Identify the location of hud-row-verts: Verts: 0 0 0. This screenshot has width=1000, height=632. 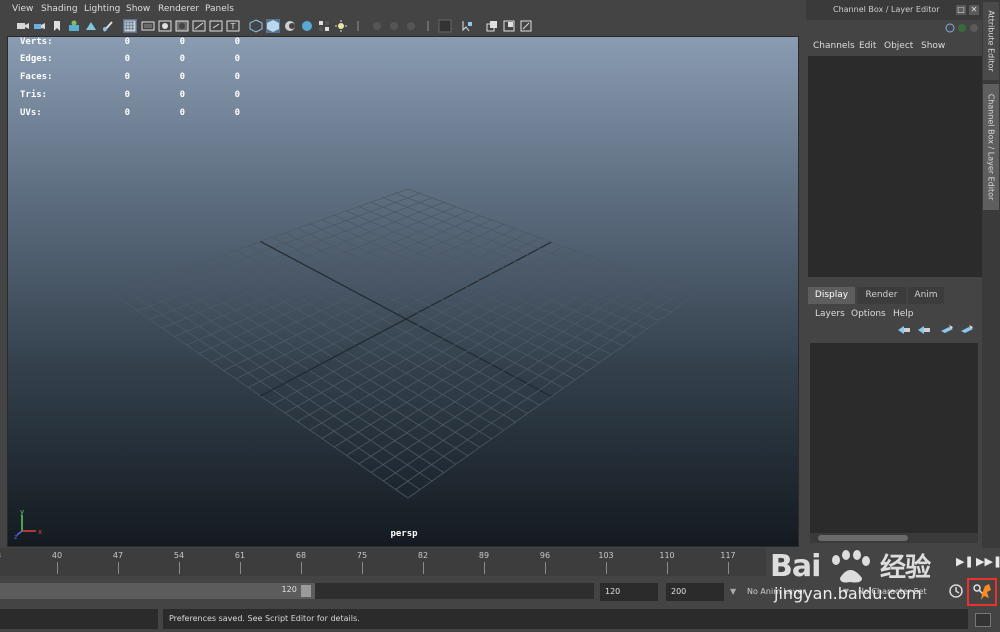
(140, 44).